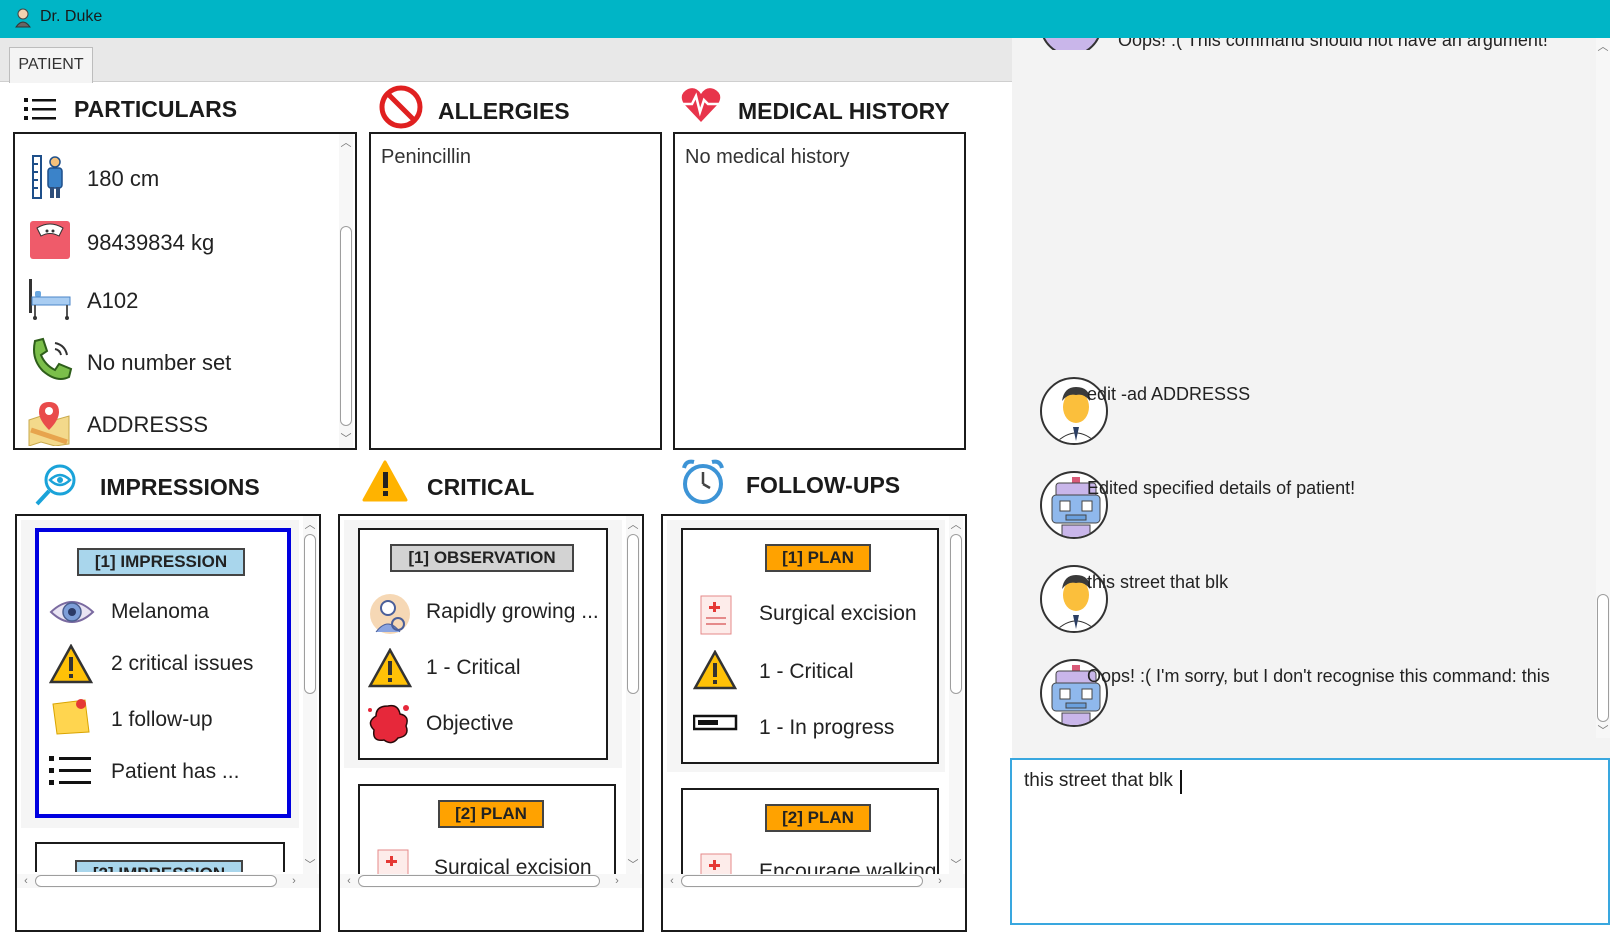  I want to click on doctor-examine-icon, so click(390, 614).